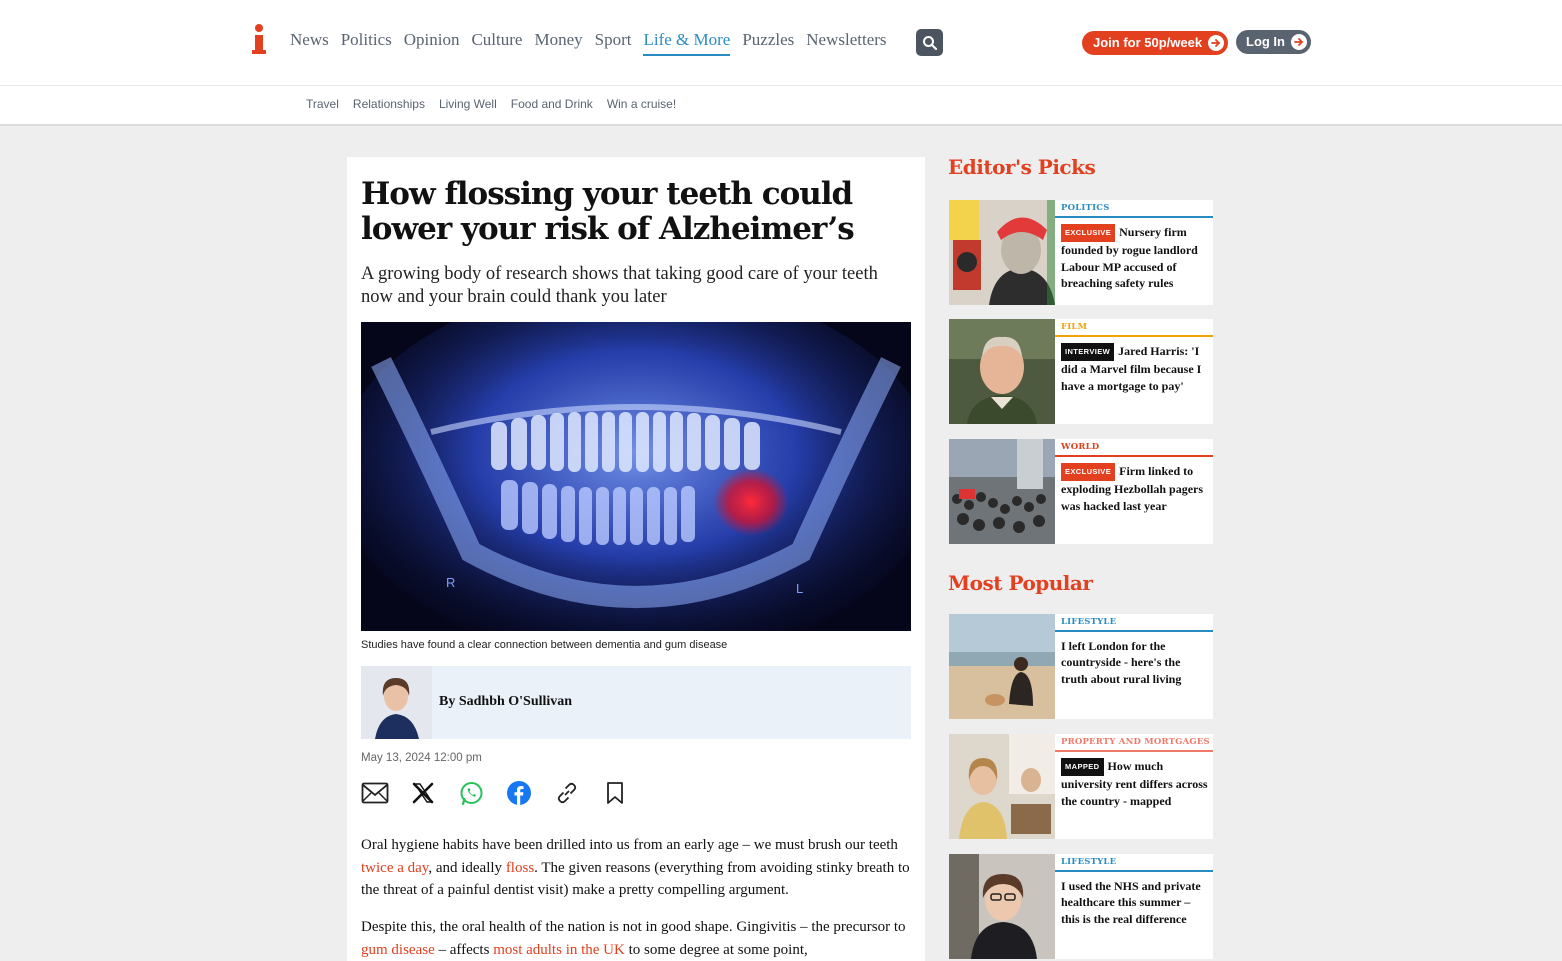 The width and height of the screenshot is (1562, 961). Describe the element at coordinates (615, 793) in the screenshot. I see `bookmark-icon` at that location.